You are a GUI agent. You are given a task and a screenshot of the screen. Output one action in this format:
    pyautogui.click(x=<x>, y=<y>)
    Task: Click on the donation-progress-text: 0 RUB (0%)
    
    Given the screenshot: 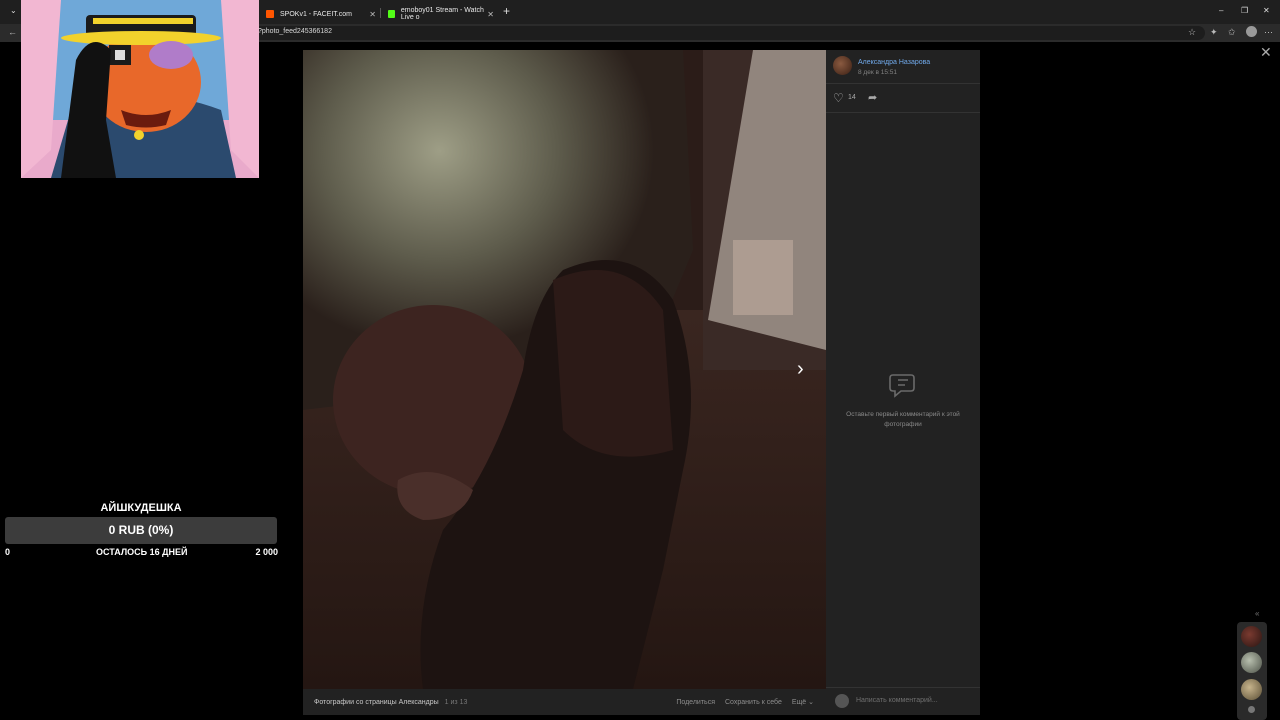 What is the action you would take?
    pyautogui.click(x=141, y=530)
    